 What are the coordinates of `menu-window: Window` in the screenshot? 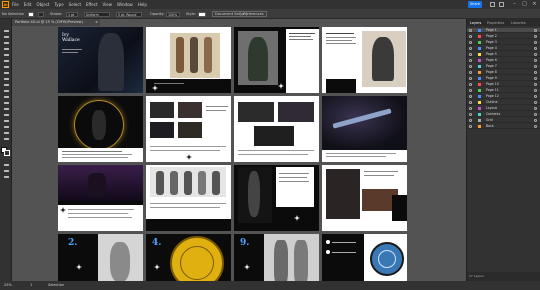 It's located at (125, 4).